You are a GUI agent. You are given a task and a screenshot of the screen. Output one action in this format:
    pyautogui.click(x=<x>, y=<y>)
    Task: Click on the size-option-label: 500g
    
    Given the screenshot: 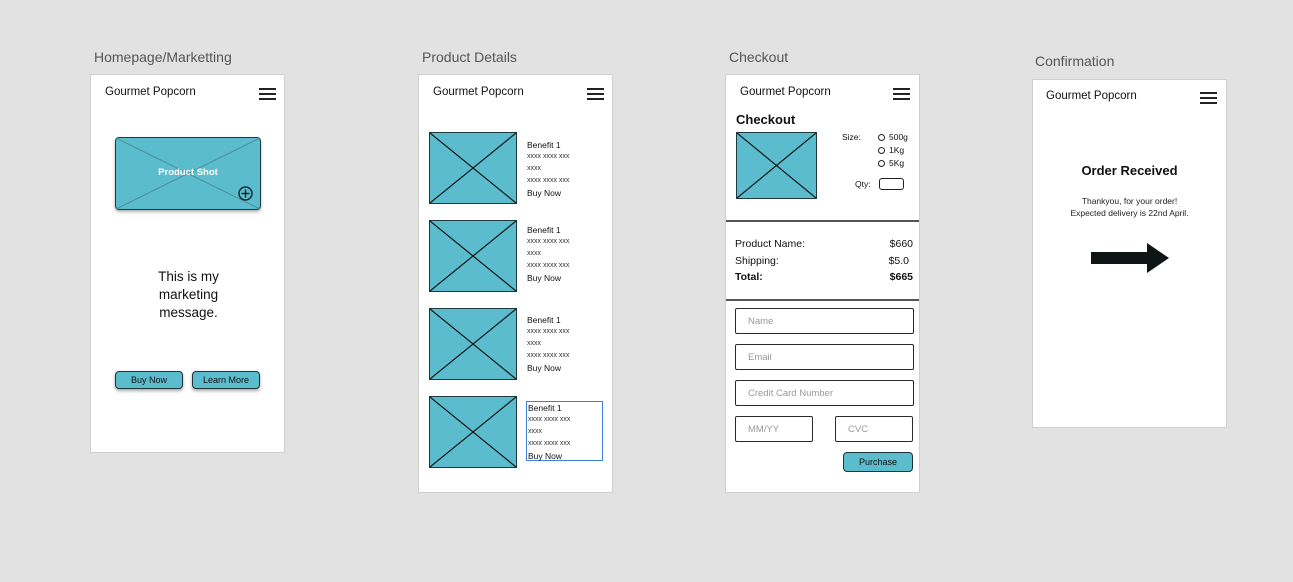 What is the action you would take?
    pyautogui.click(x=898, y=137)
    